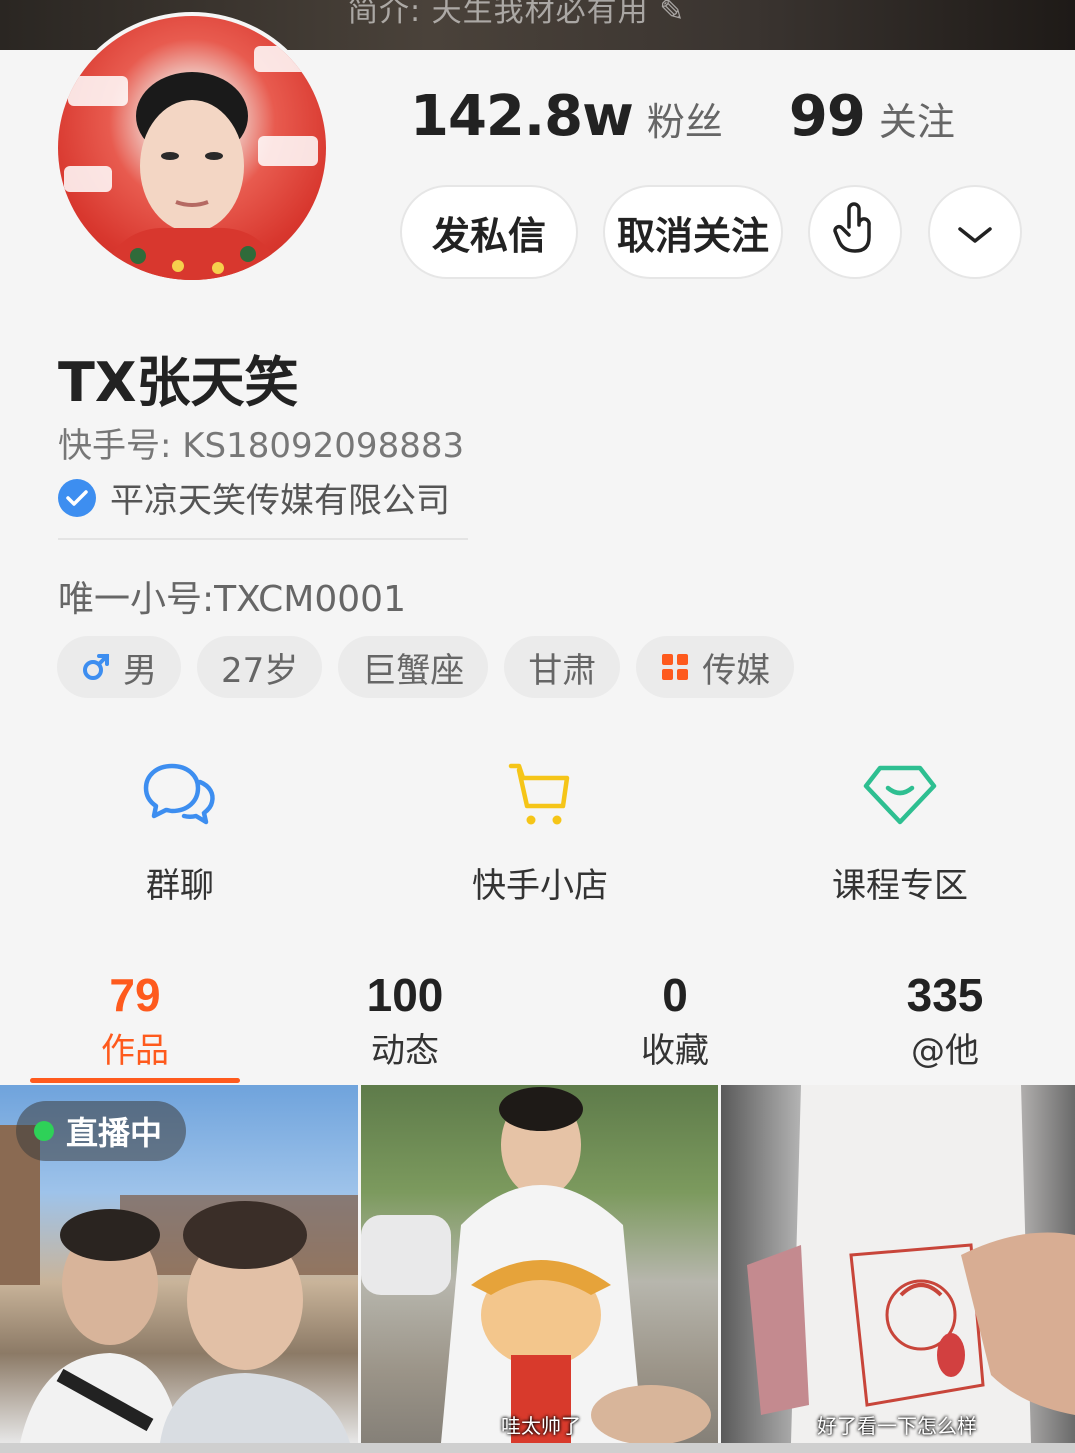 The width and height of the screenshot is (1075, 1453). What do you see at coordinates (263, 539) in the screenshot?
I see `divider` at bounding box center [263, 539].